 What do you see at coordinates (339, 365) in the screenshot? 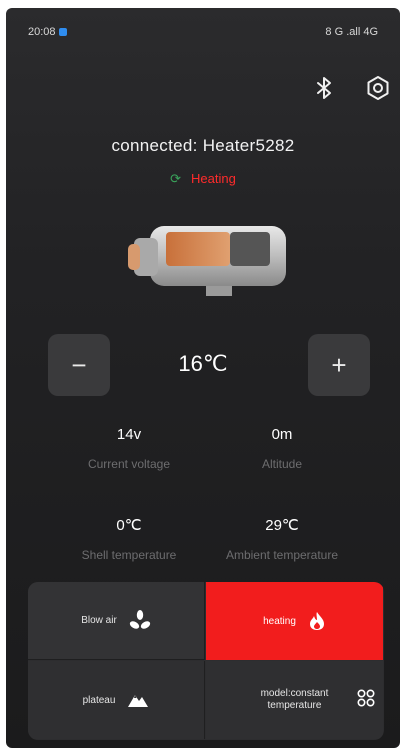
I see `increase-temperature-button: +` at bounding box center [339, 365].